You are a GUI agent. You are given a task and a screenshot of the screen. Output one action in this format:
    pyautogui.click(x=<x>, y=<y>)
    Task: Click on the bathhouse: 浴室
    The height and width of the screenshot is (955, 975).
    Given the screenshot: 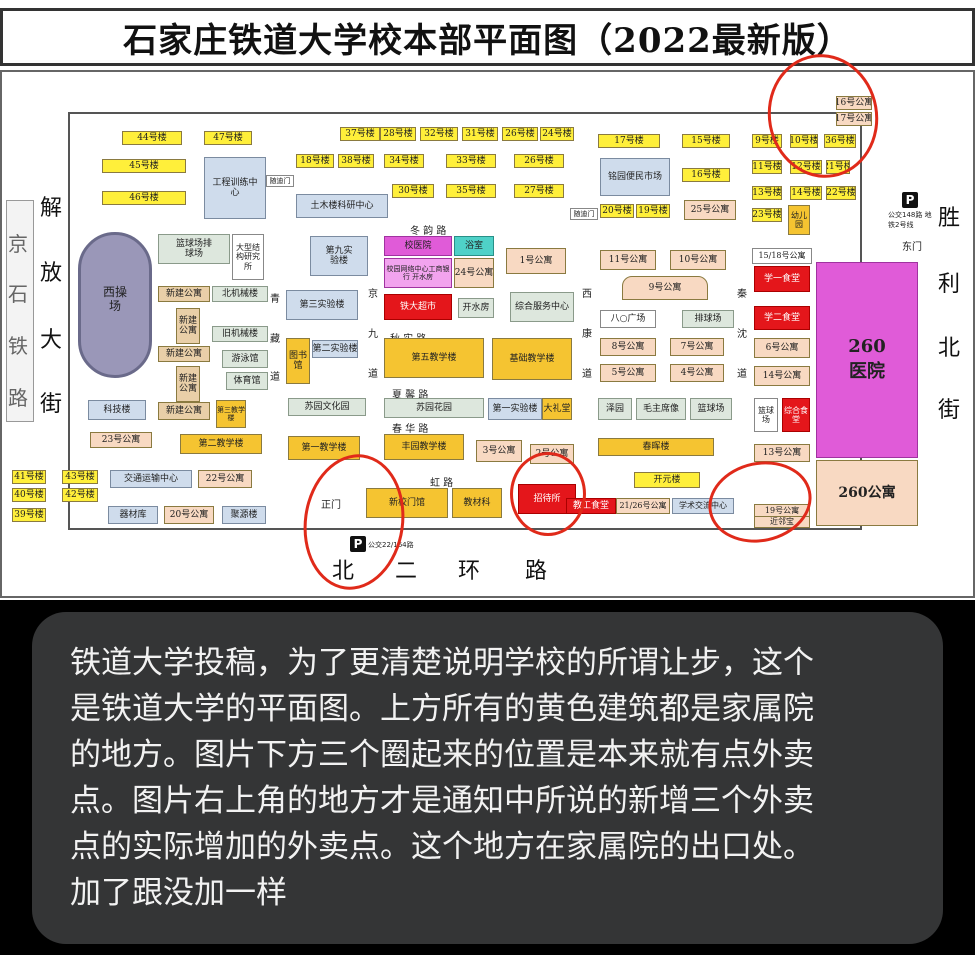 What is the action you would take?
    pyautogui.click(x=474, y=246)
    